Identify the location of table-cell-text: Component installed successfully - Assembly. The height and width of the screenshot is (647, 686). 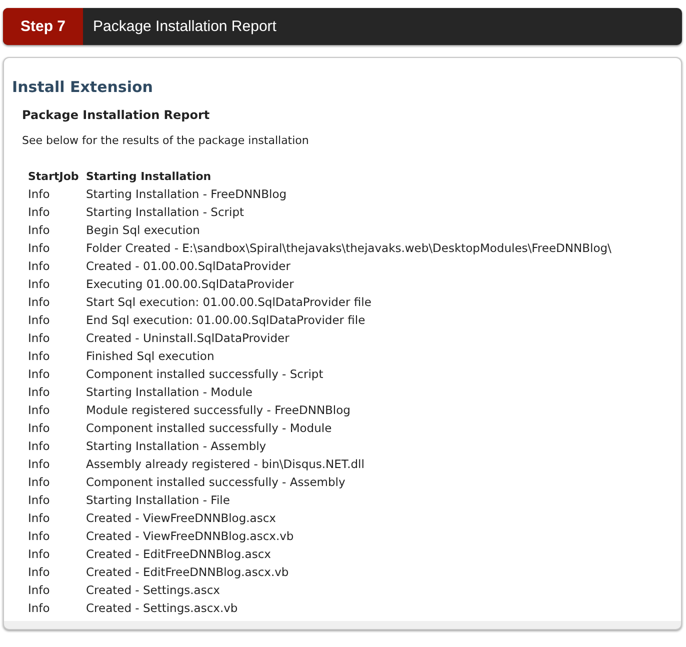
(216, 482).